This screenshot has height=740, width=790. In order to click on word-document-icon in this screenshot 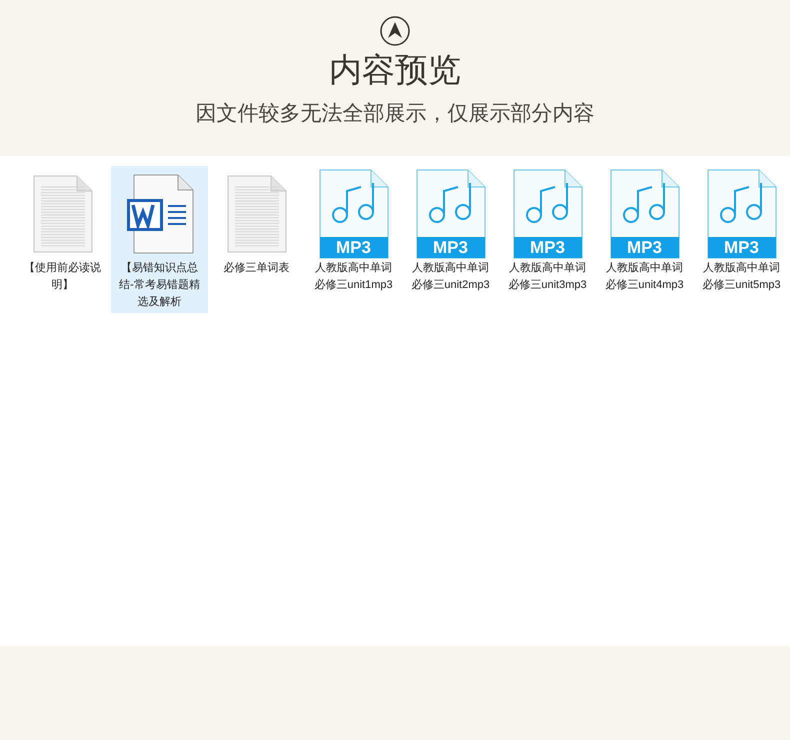, I will do `click(160, 214)`.